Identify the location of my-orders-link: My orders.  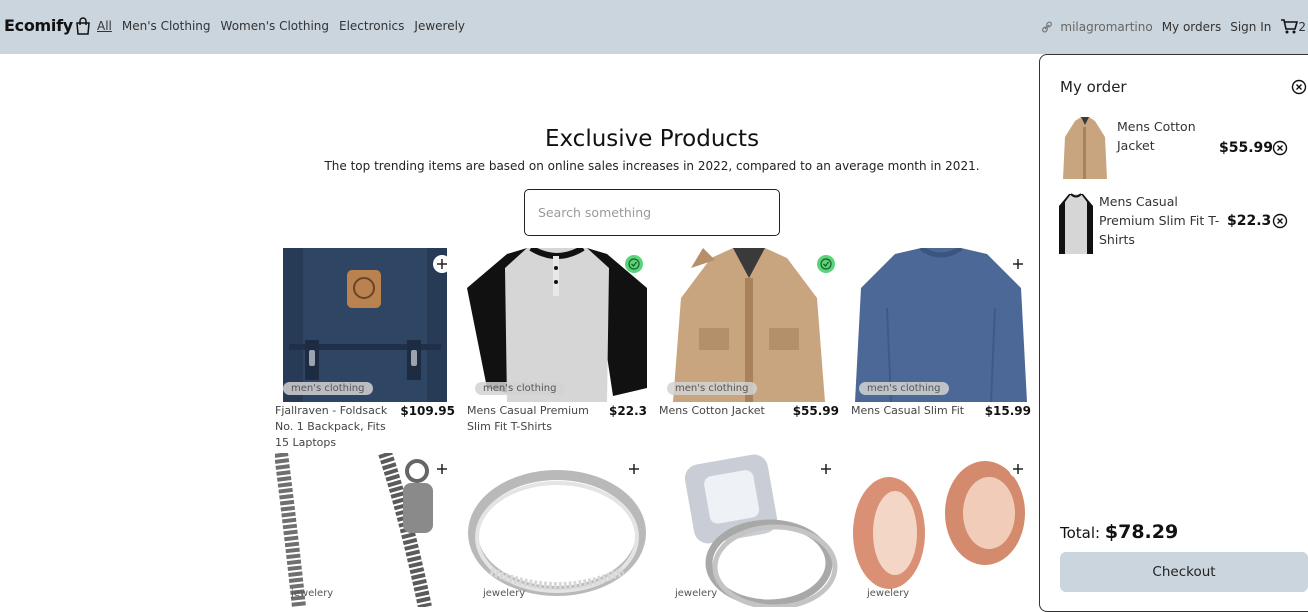
(1192, 27).